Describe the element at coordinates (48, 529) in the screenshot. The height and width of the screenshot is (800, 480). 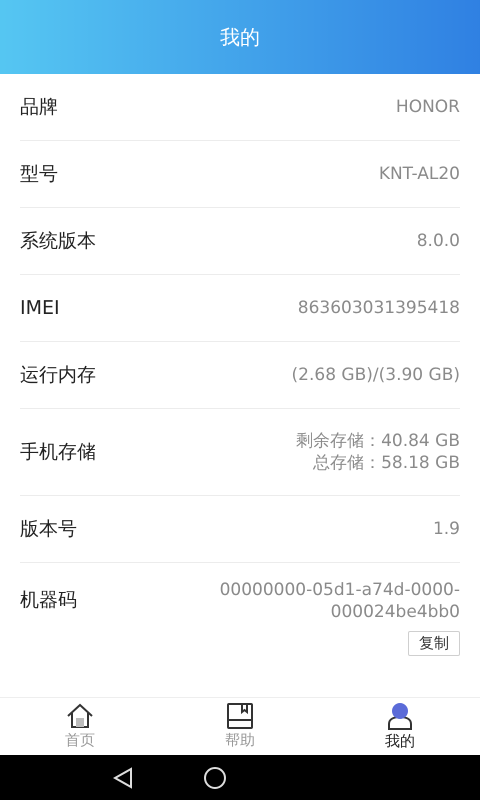
I see `row-label: 版本号` at that location.